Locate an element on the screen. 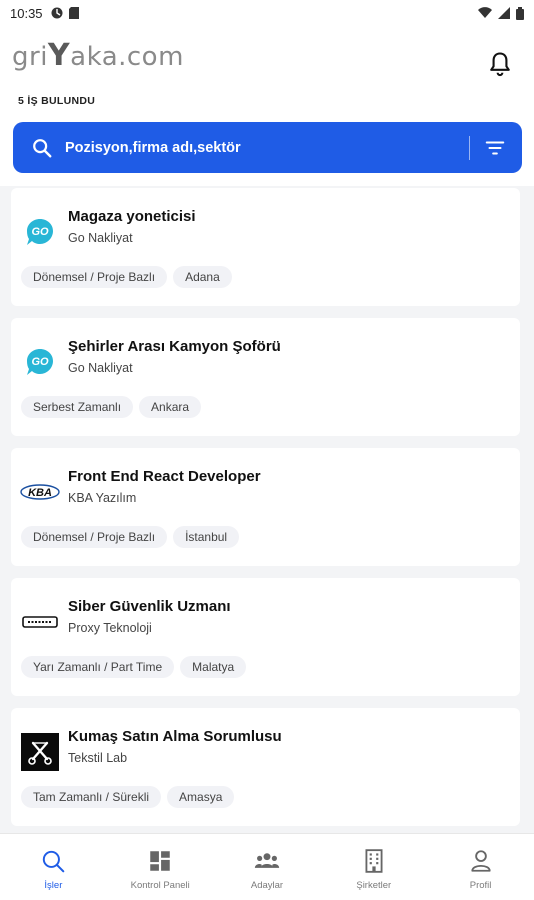  nav-label: Kontrol Paneli is located at coordinates (160, 885).